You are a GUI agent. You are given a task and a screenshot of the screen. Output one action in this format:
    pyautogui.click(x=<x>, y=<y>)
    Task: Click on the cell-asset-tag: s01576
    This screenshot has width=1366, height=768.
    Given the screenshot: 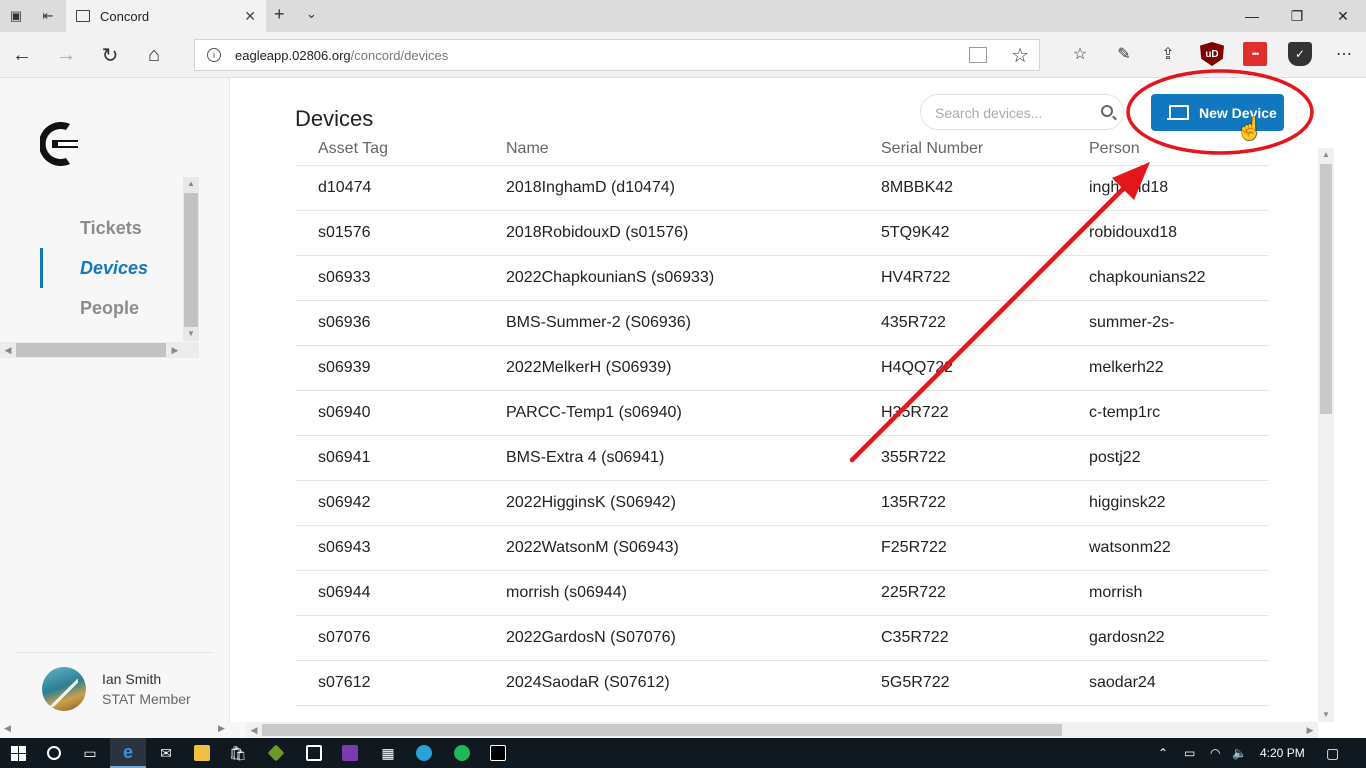 What is the action you would take?
    pyautogui.click(x=344, y=232)
    